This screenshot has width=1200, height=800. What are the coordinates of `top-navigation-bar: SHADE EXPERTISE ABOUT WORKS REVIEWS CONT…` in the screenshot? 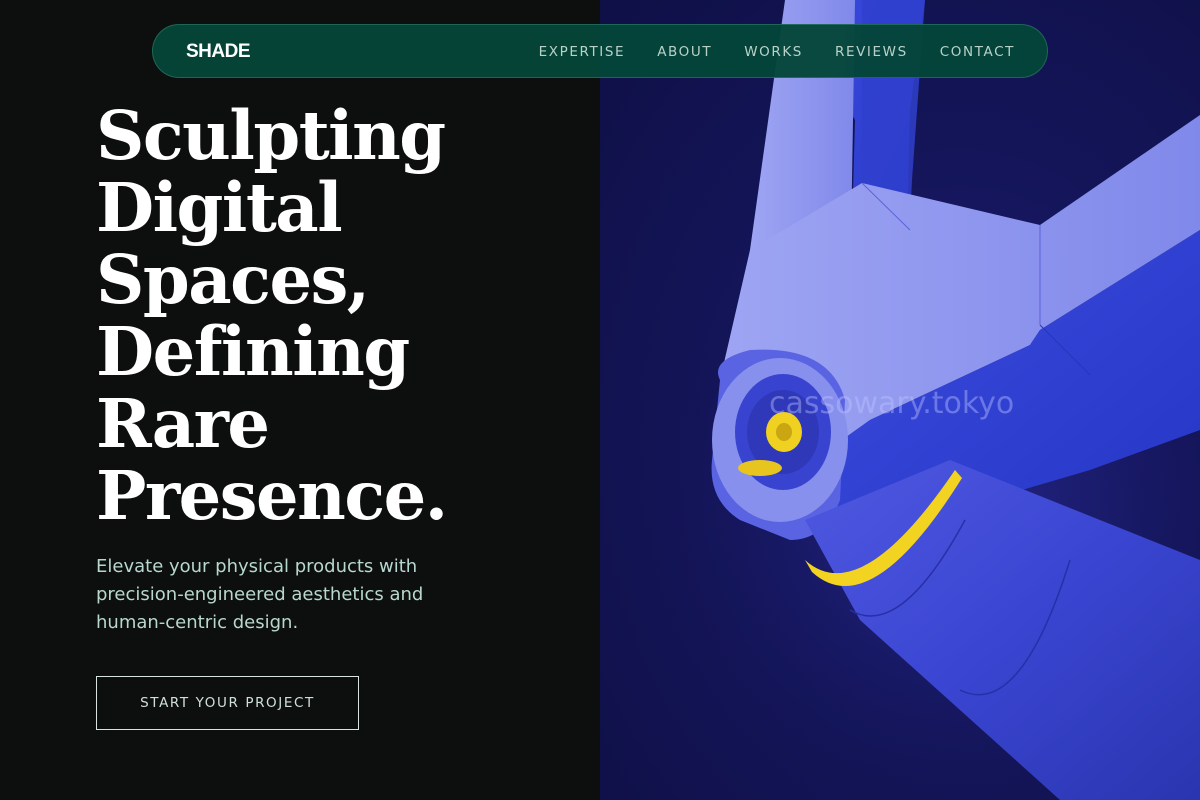 It's located at (600, 51).